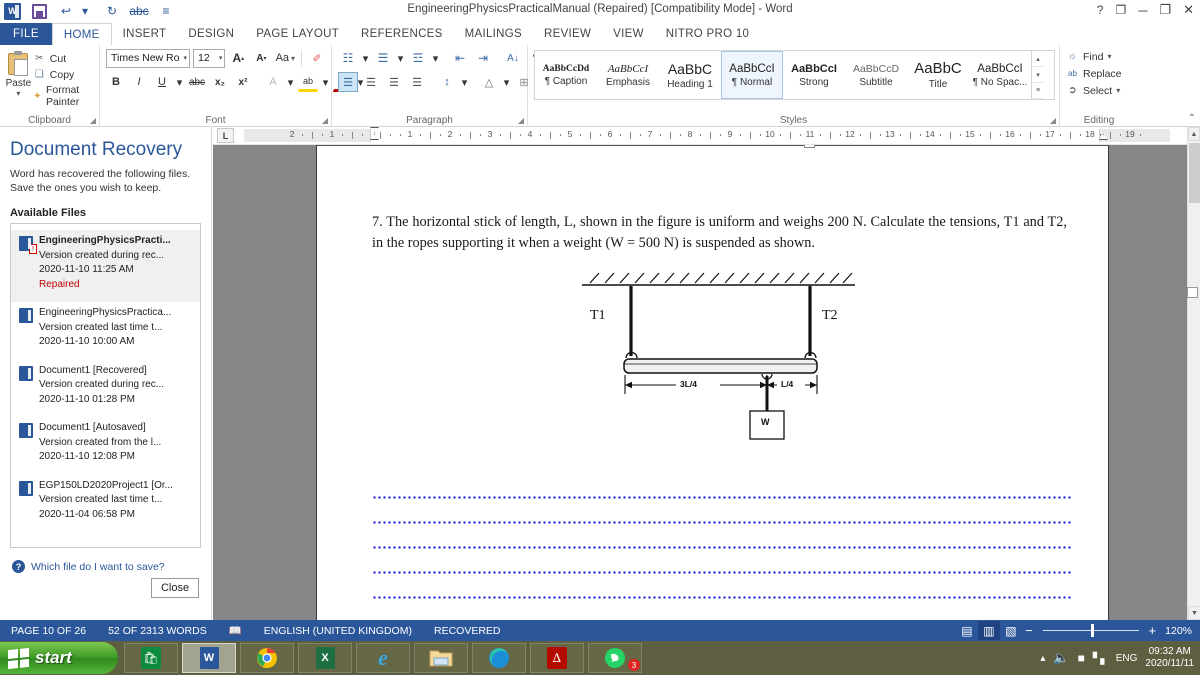 The width and height of the screenshot is (1200, 675). I want to click on tab-home: HOME, so click(81, 34).